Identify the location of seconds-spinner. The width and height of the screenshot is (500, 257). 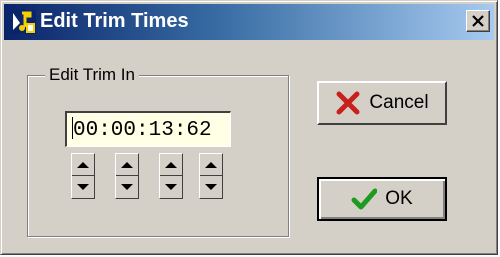
(171, 176).